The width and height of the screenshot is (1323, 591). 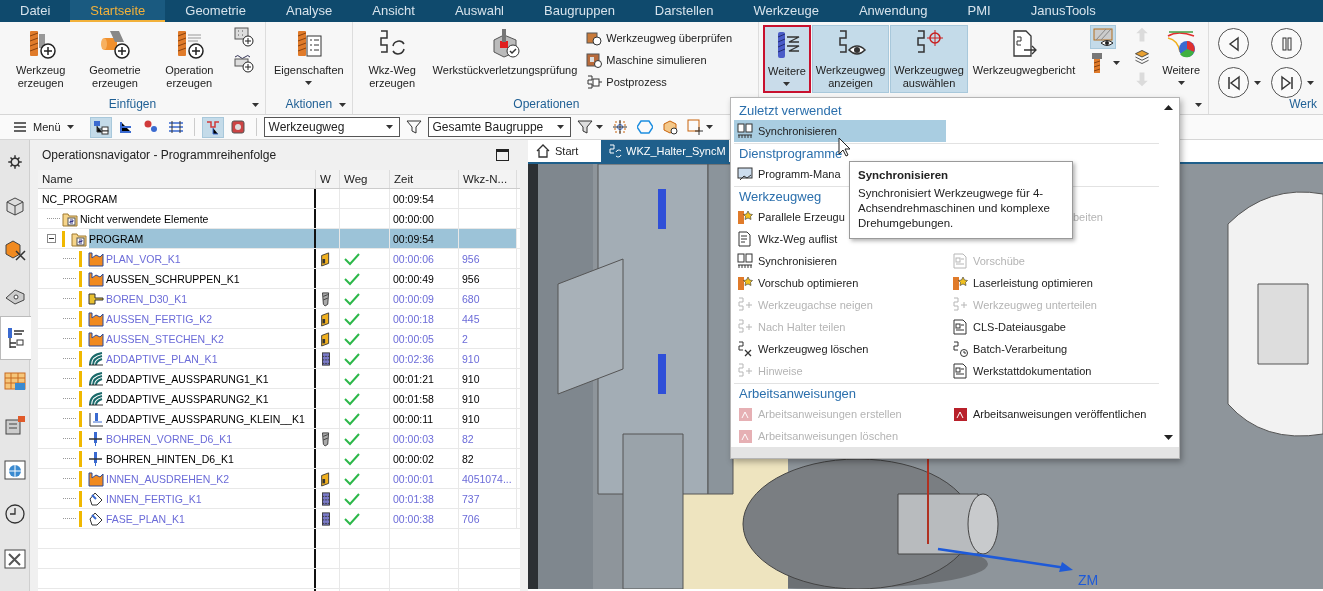 What do you see at coordinates (96, 378) in the screenshot?
I see `adaptive-op-icon` at bounding box center [96, 378].